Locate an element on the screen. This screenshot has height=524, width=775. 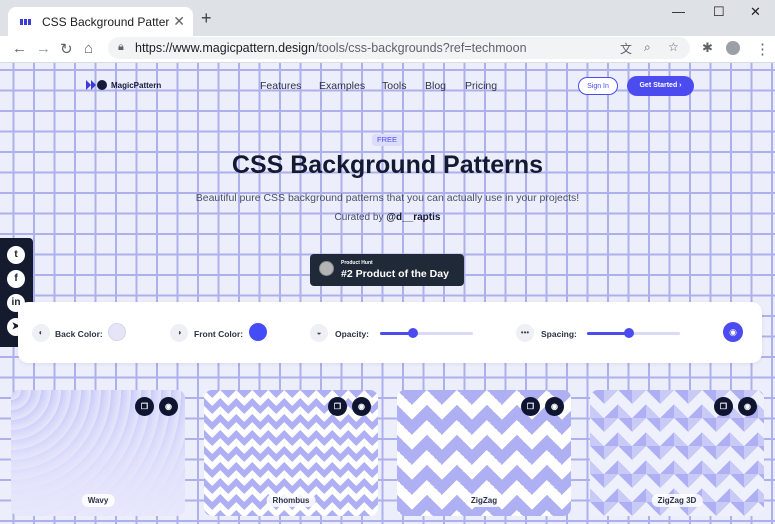
pattern-card-rhombus: ❐ ◉ Rhombus is located at coordinates (291, 453).